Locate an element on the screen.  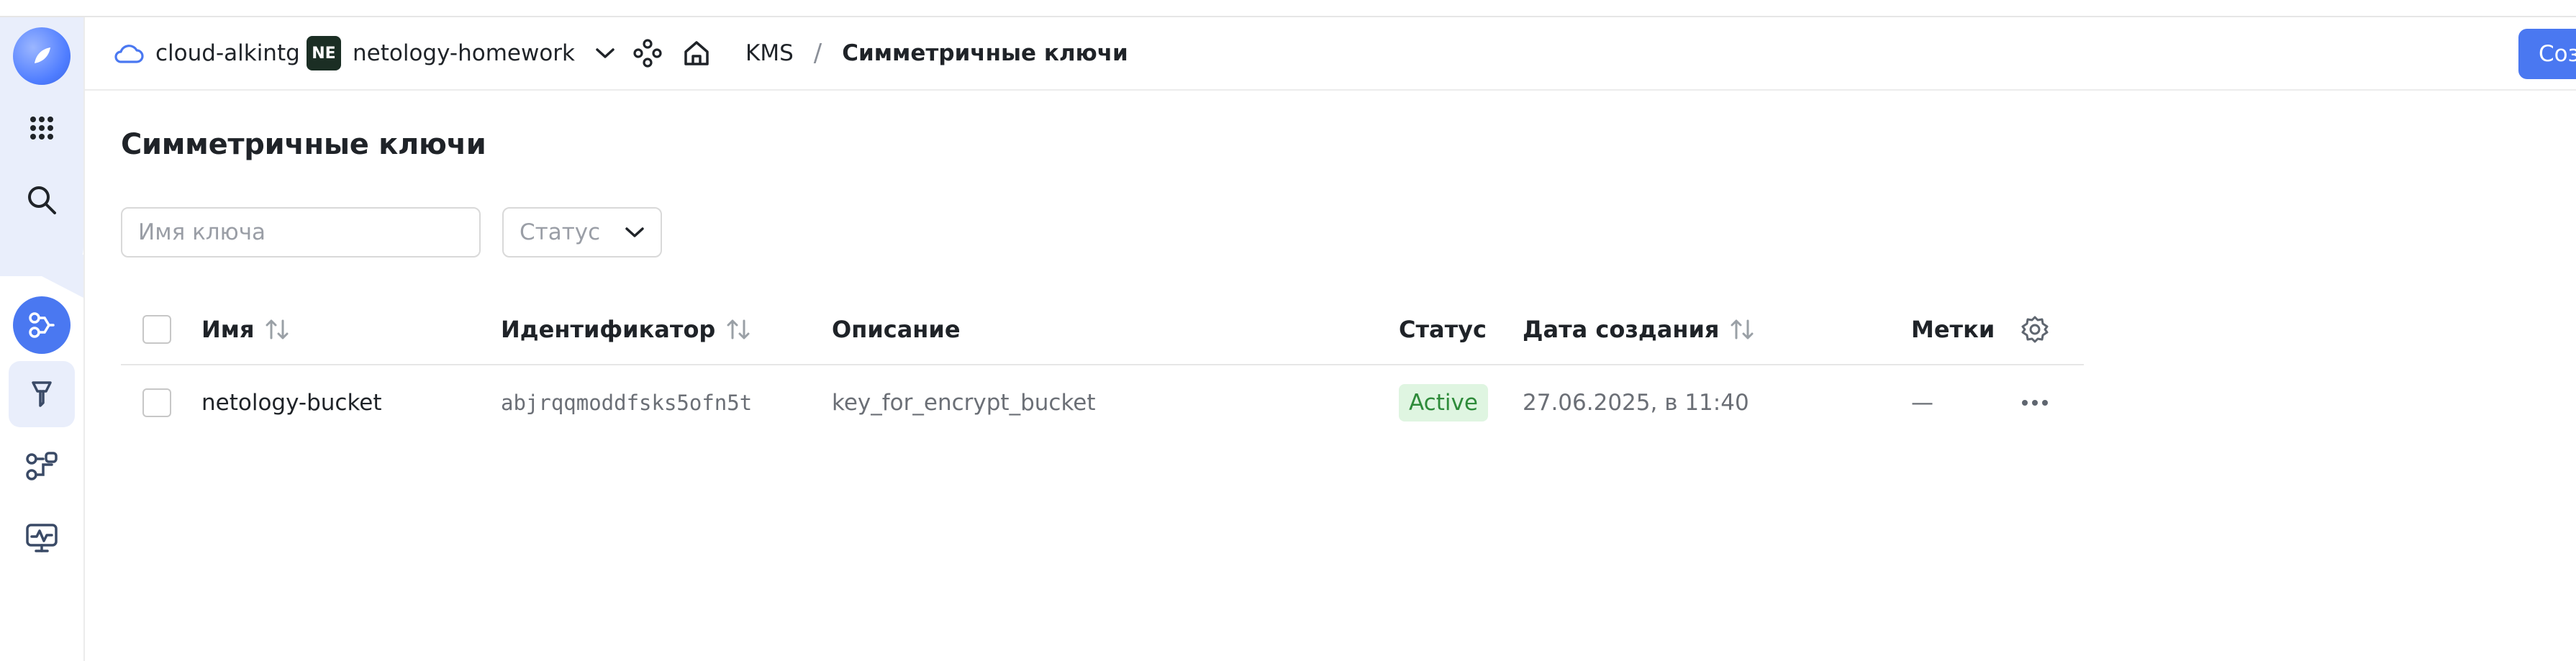
column-header-id: Идентификатор is located at coordinates (626, 329).